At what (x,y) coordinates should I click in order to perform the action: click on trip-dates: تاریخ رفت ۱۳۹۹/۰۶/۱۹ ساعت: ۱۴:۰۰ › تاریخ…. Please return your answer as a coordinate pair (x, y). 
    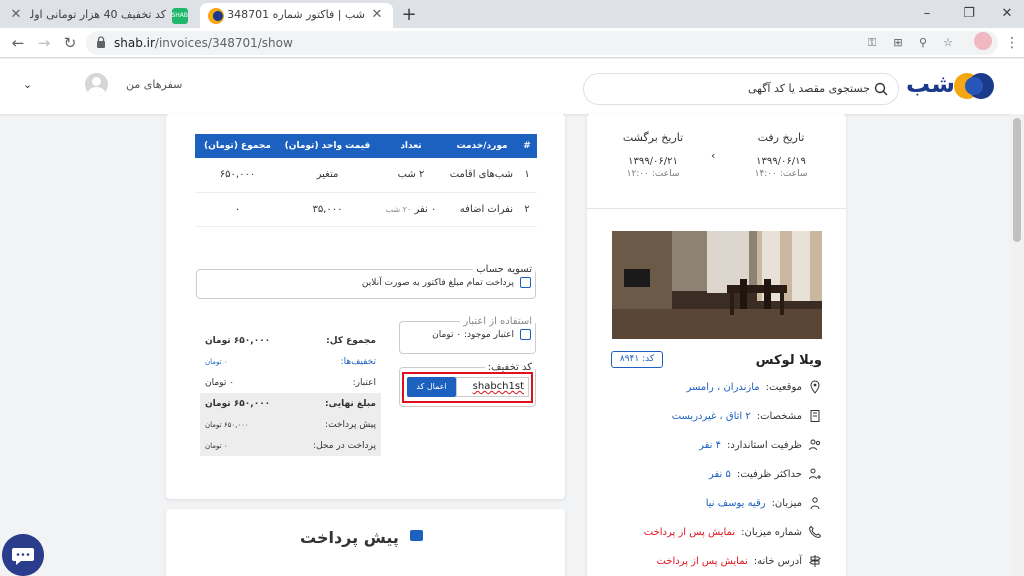
    Looking at the image, I should click on (716, 161).